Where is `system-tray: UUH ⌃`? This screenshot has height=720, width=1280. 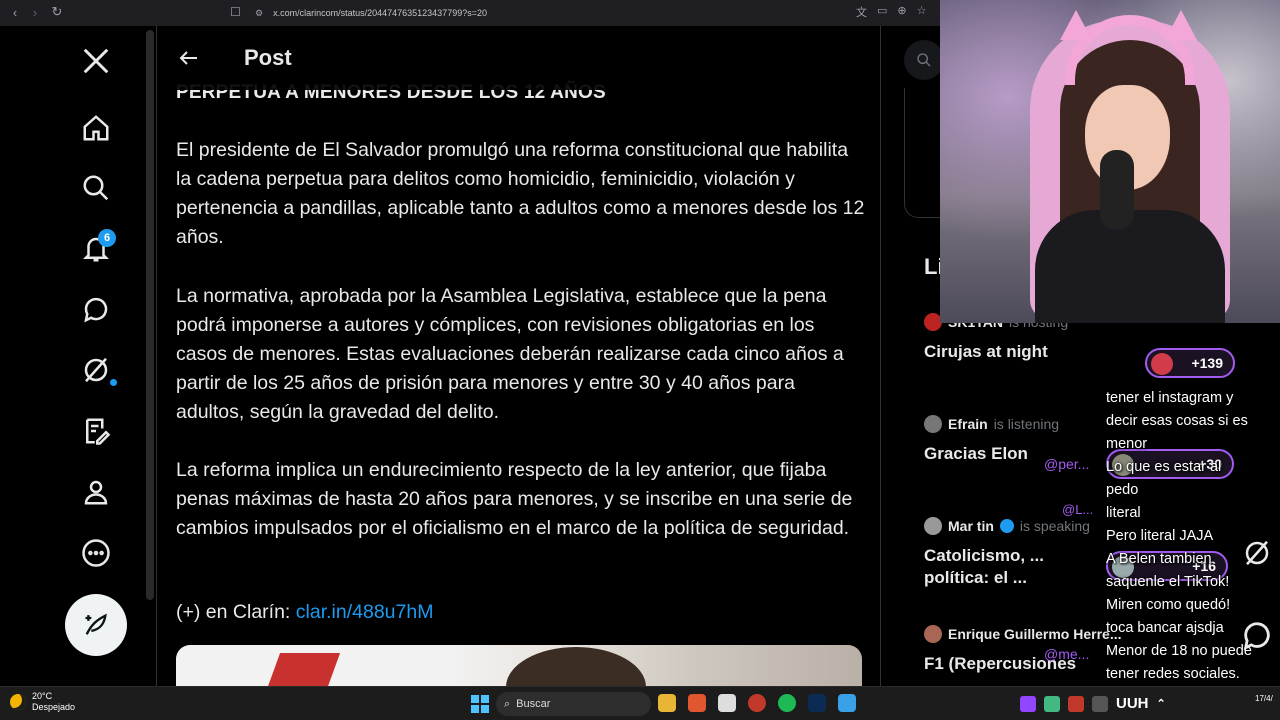 system-tray: UUH ⌃ is located at coordinates (1093, 703).